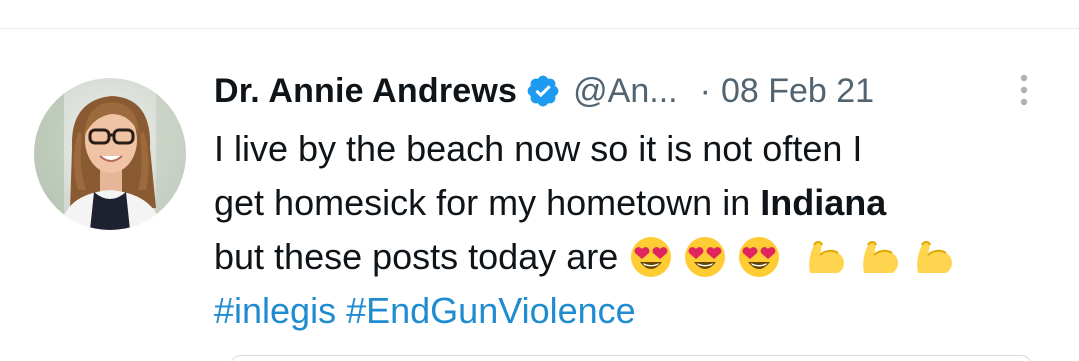 Image resolution: width=1079 pixels, height=361 pixels. Describe the element at coordinates (365, 91) in the screenshot. I see `author-display-name: Dr. Annie Andrews` at that location.